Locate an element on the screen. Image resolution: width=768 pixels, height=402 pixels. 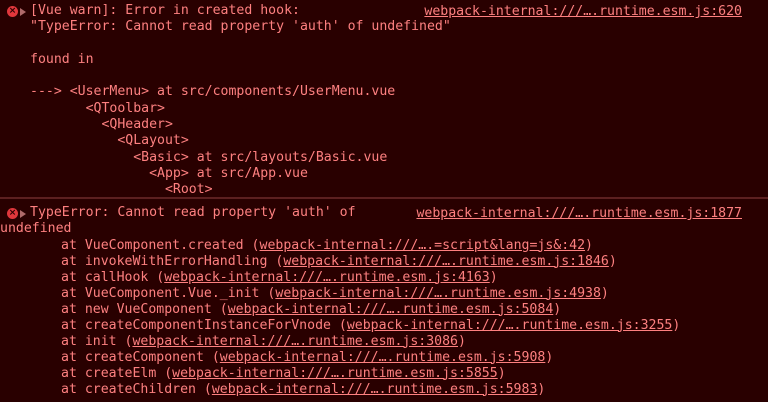
stack-frame-function: at callHook ( is located at coordinates (113, 277).